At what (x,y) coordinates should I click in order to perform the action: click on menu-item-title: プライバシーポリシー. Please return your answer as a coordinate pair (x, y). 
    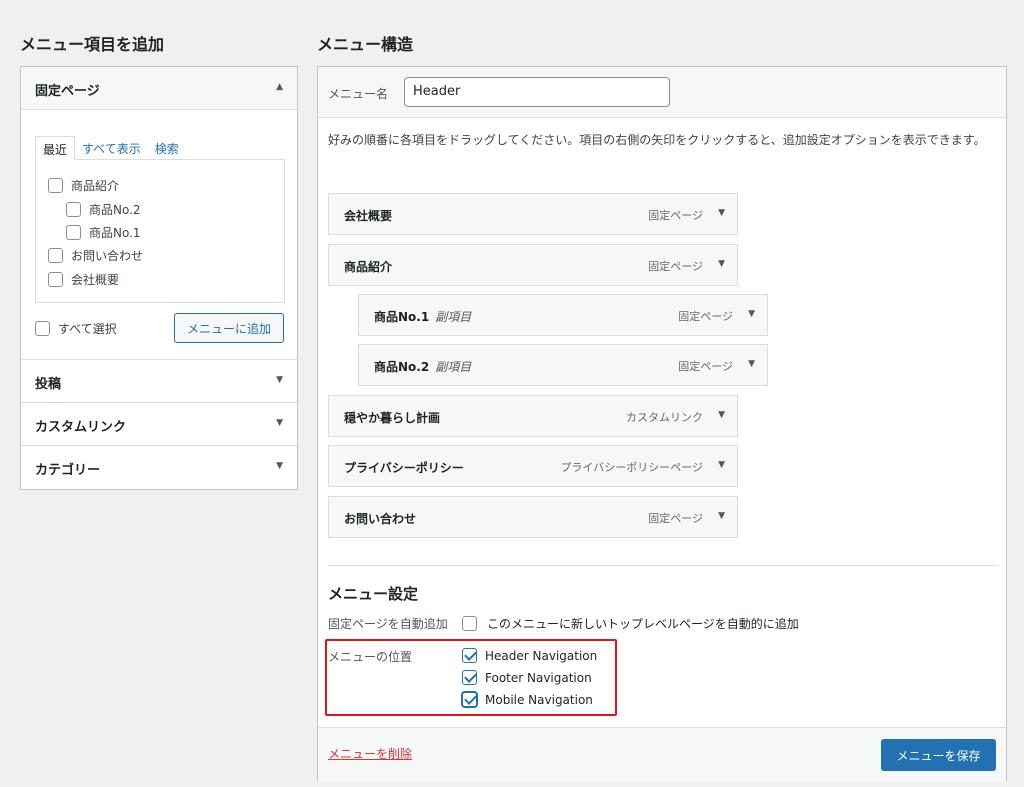
    Looking at the image, I should click on (404, 468).